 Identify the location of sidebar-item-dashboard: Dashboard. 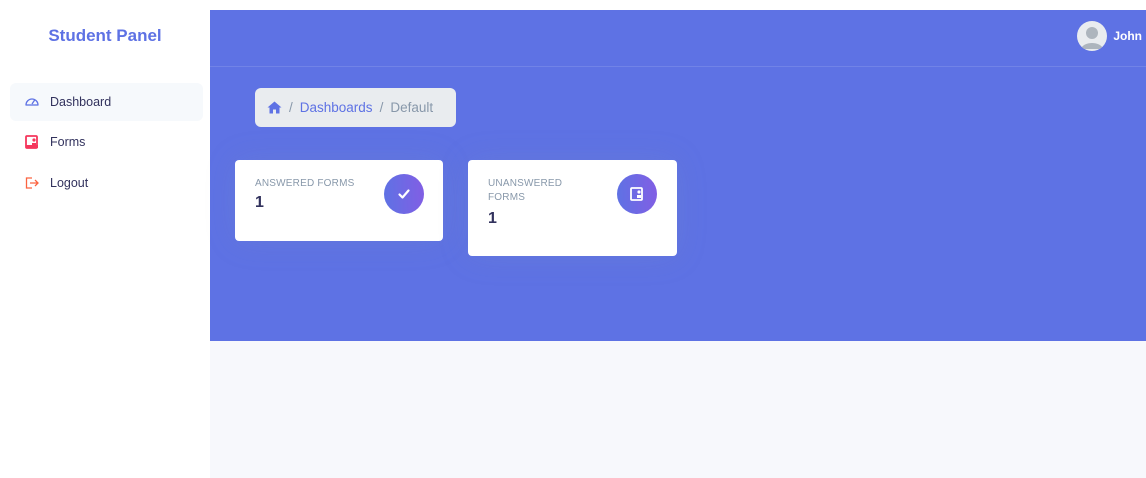
(106, 102).